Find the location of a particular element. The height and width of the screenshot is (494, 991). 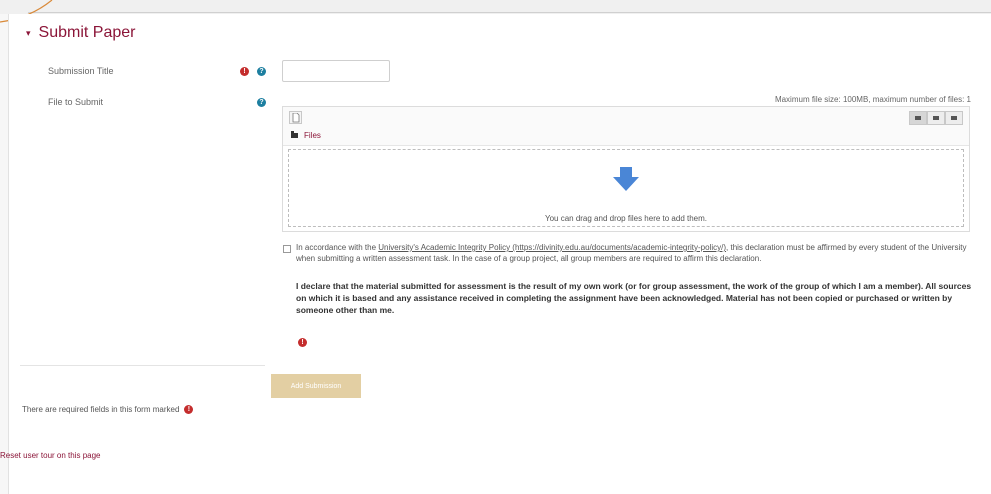

icons-view-icon is located at coordinates (918, 118).